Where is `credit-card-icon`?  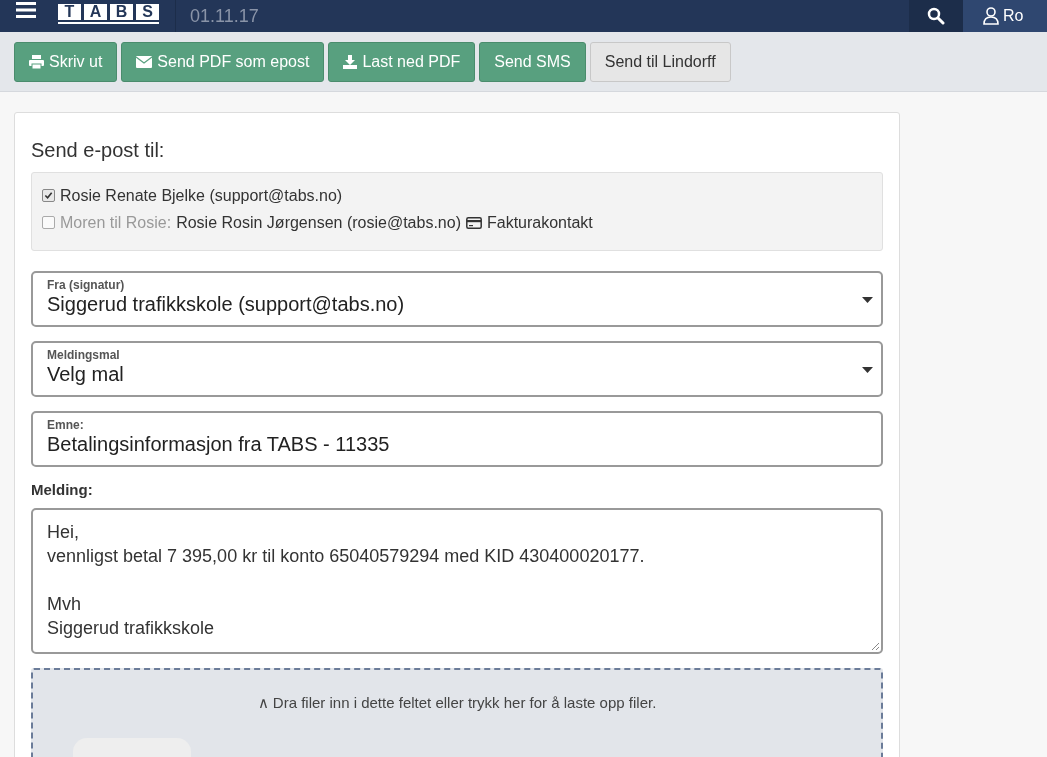 credit-card-icon is located at coordinates (473, 222).